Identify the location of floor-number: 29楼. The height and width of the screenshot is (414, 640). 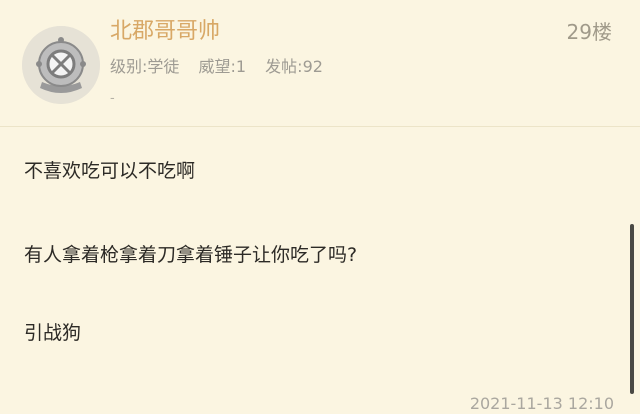
(589, 32).